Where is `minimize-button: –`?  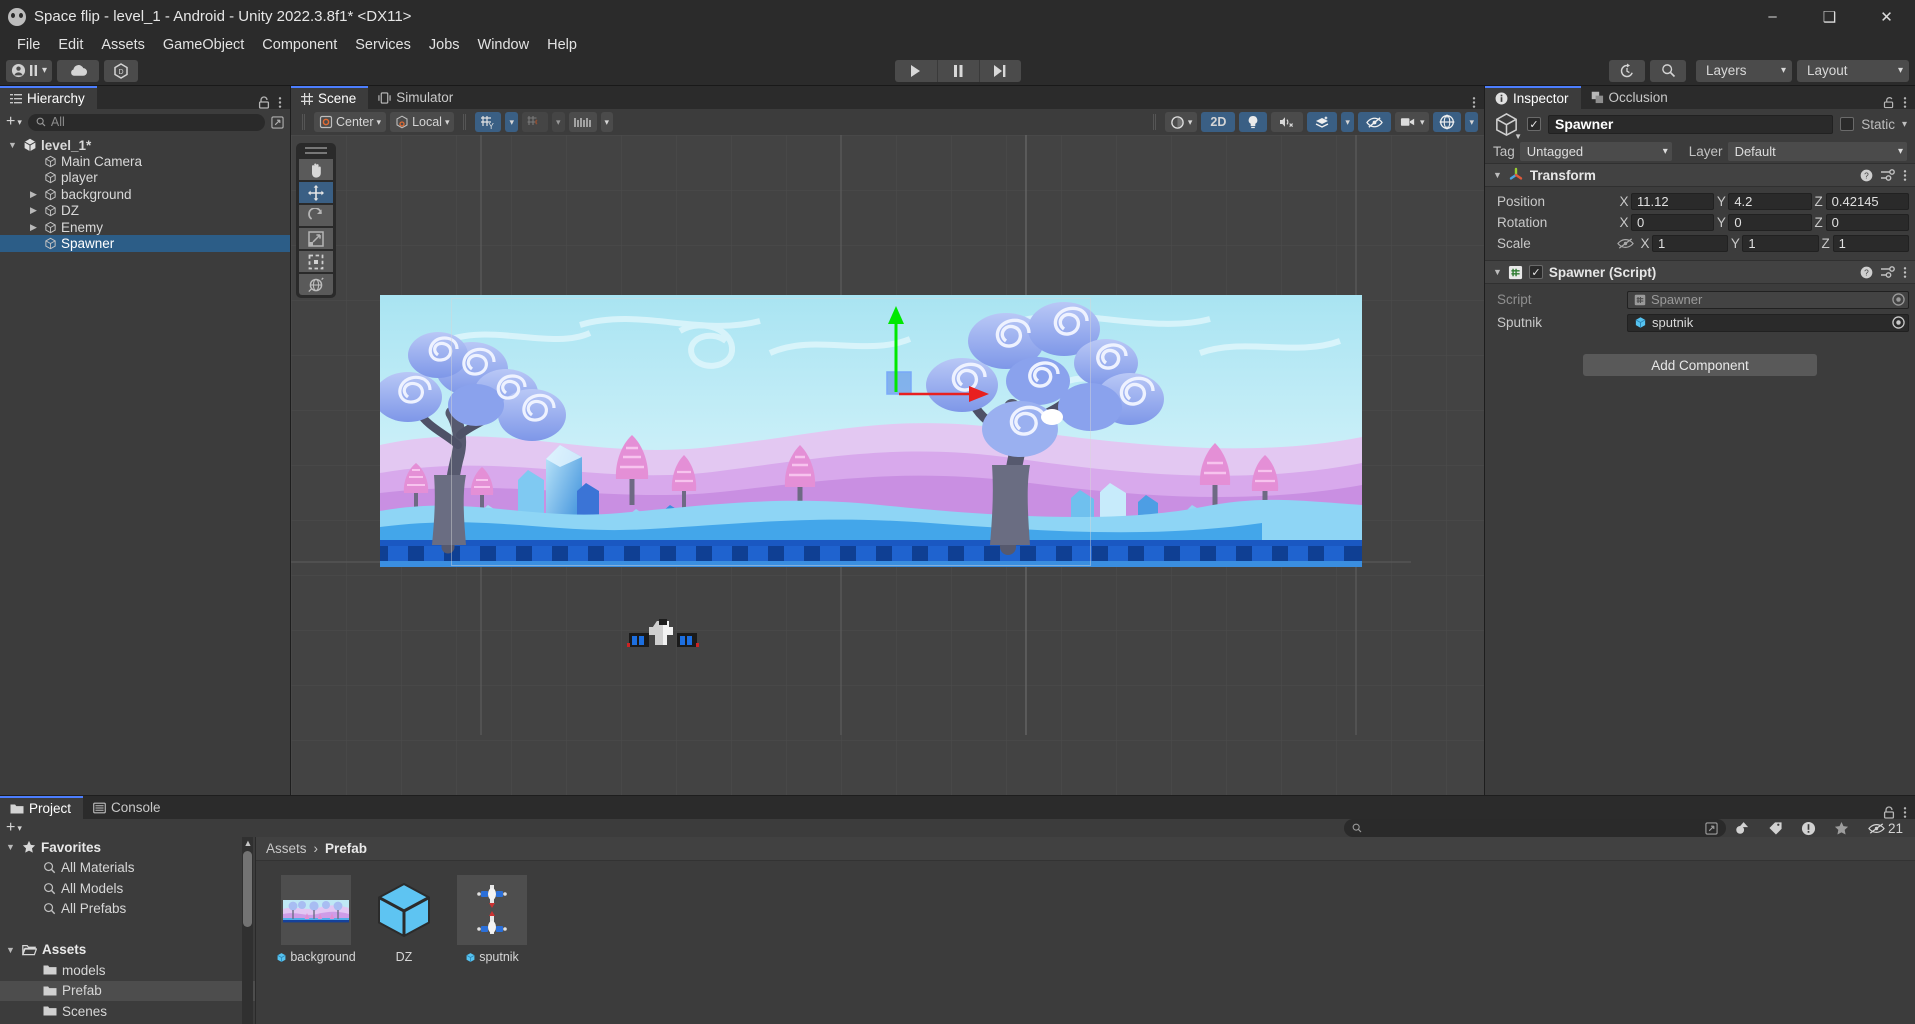
minimize-button: – is located at coordinates (1772, 16).